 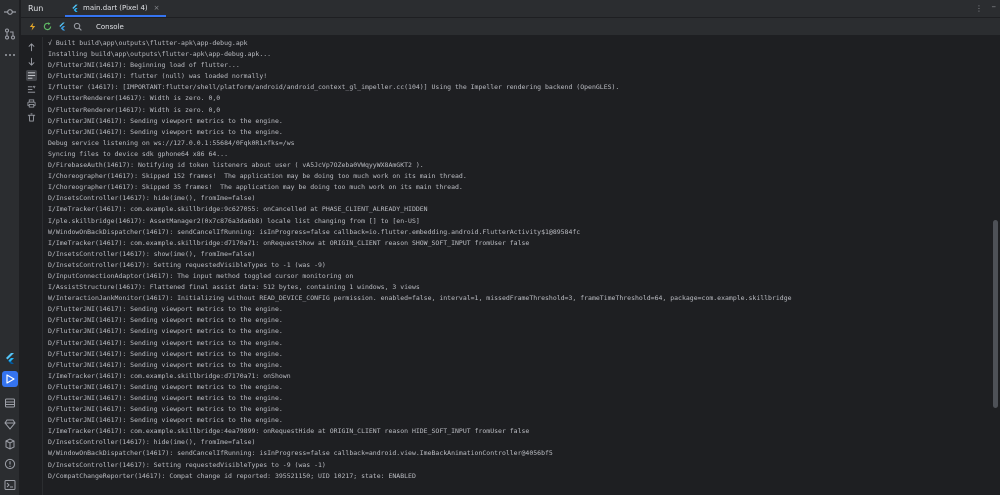 What do you see at coordinates (31, 117) in the screenshot?
I see `trash-icon` at bounding box center [31, 117].